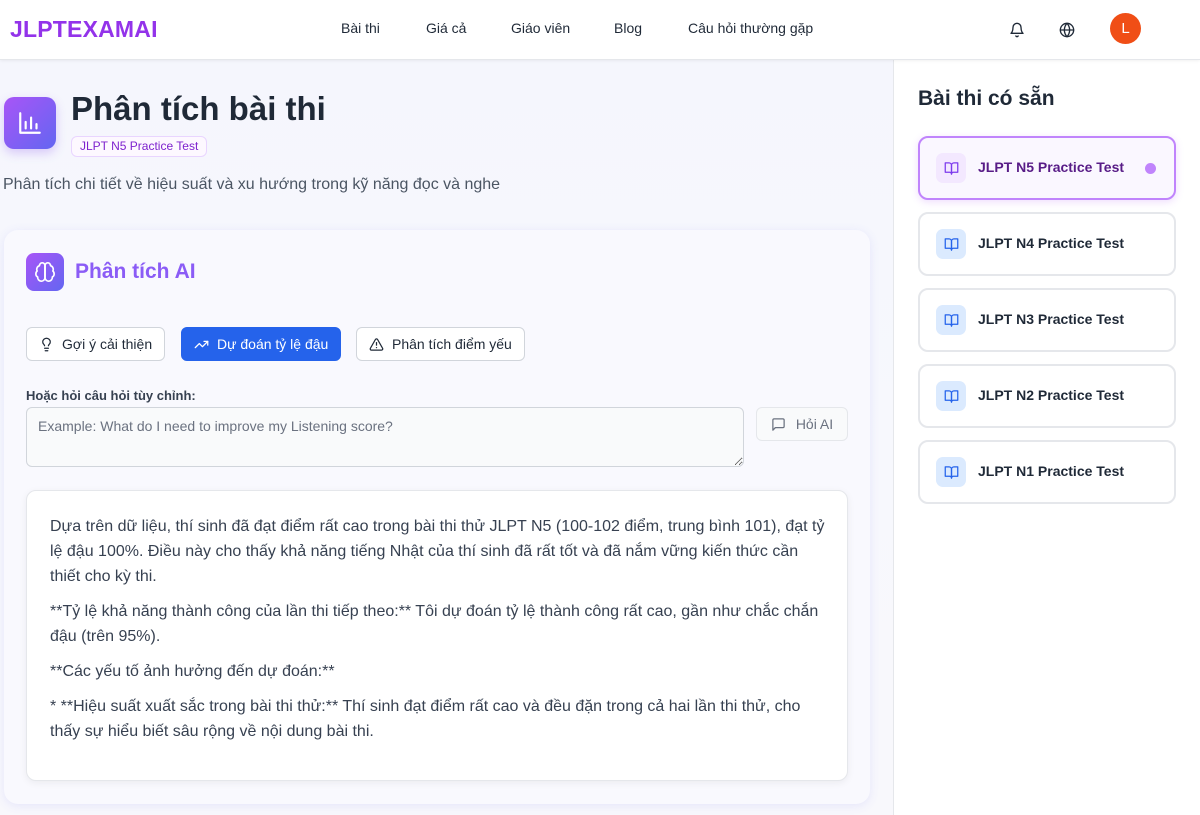 This screenshot has height=815, width=1200. I want to click on page-title: Phân tích bài thi, so click(198, 108).